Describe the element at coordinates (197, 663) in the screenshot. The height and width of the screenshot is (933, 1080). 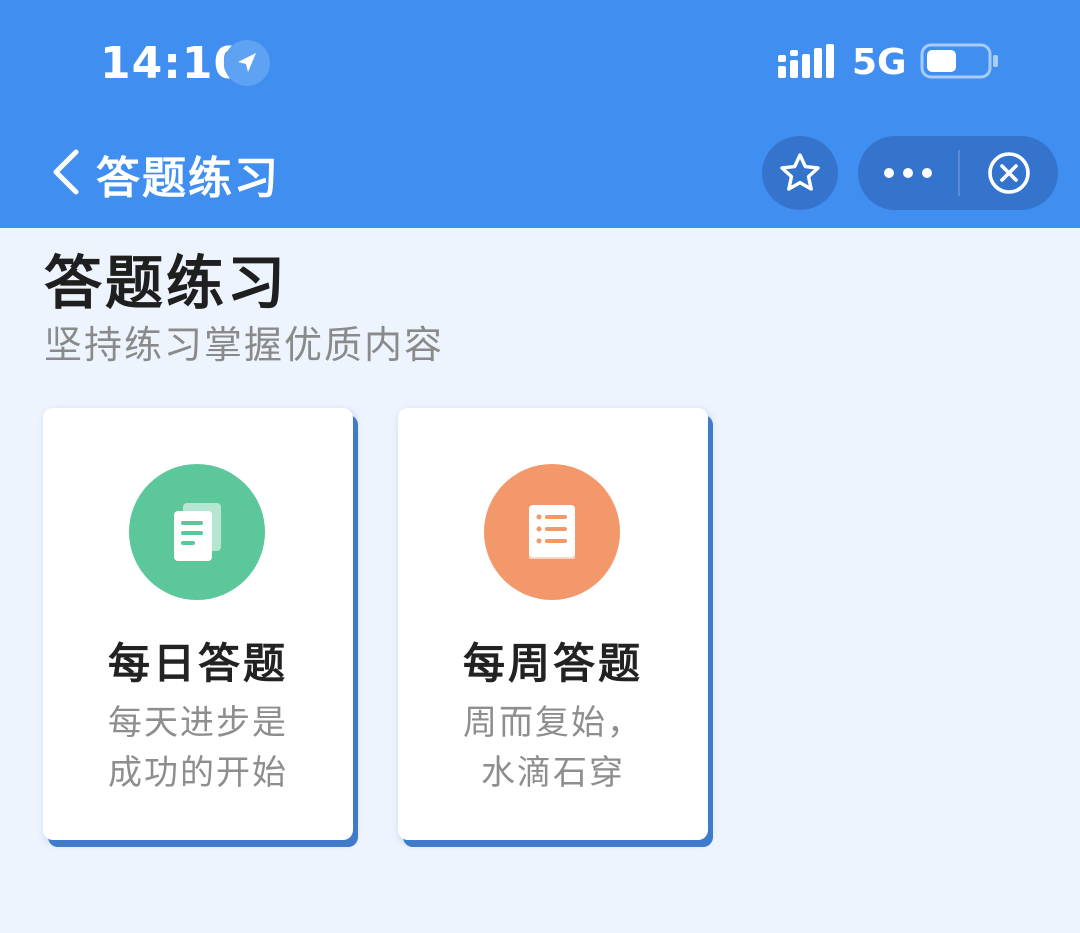
I see `daily-quiz-title: 每日答题` at that location.